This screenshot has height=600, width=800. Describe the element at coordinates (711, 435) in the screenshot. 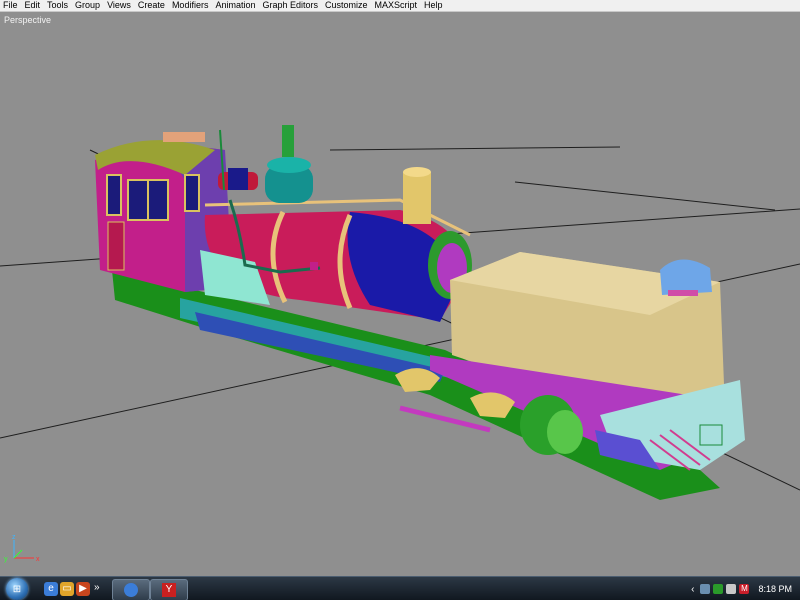

I see `lamp` at that location.